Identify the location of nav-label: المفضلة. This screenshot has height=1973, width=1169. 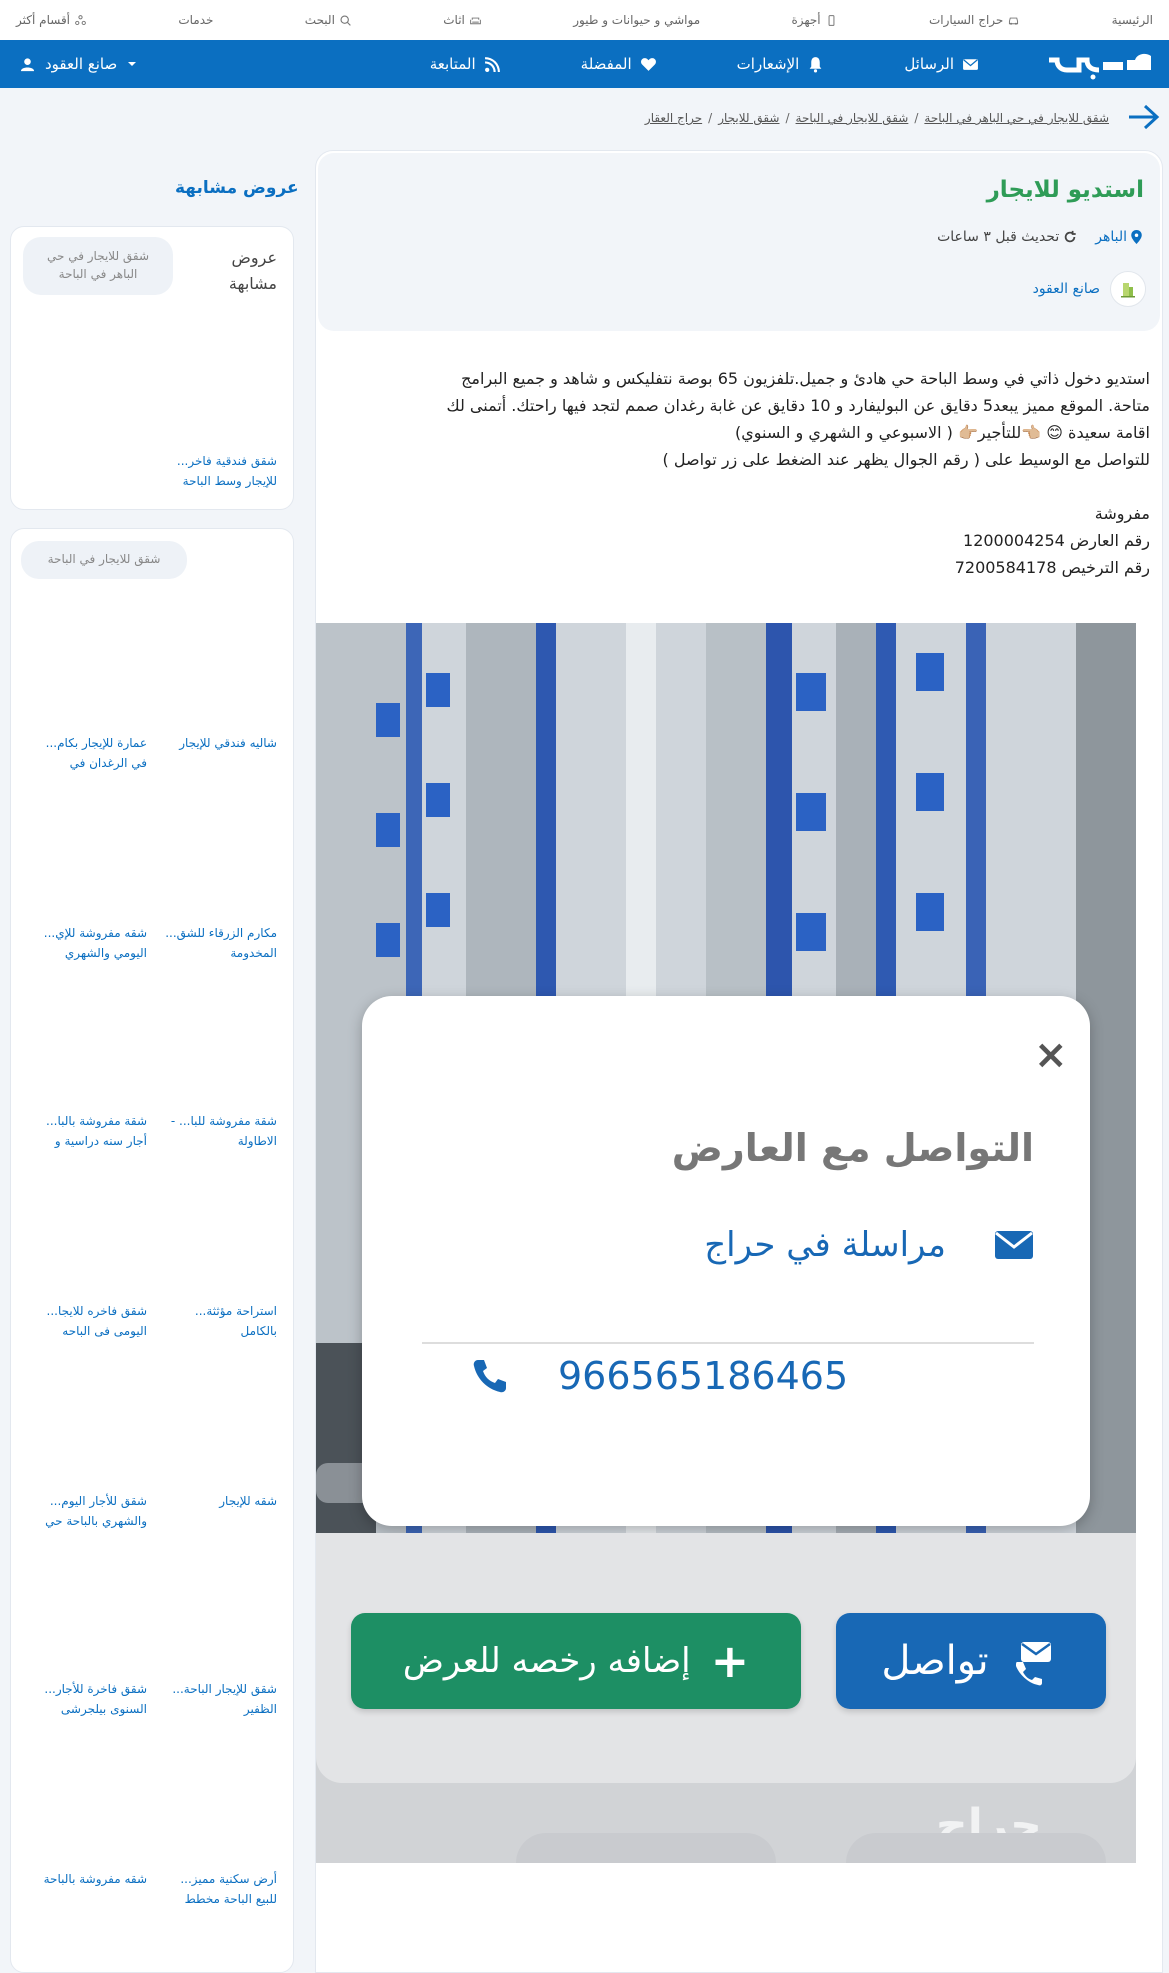
(606, 64).